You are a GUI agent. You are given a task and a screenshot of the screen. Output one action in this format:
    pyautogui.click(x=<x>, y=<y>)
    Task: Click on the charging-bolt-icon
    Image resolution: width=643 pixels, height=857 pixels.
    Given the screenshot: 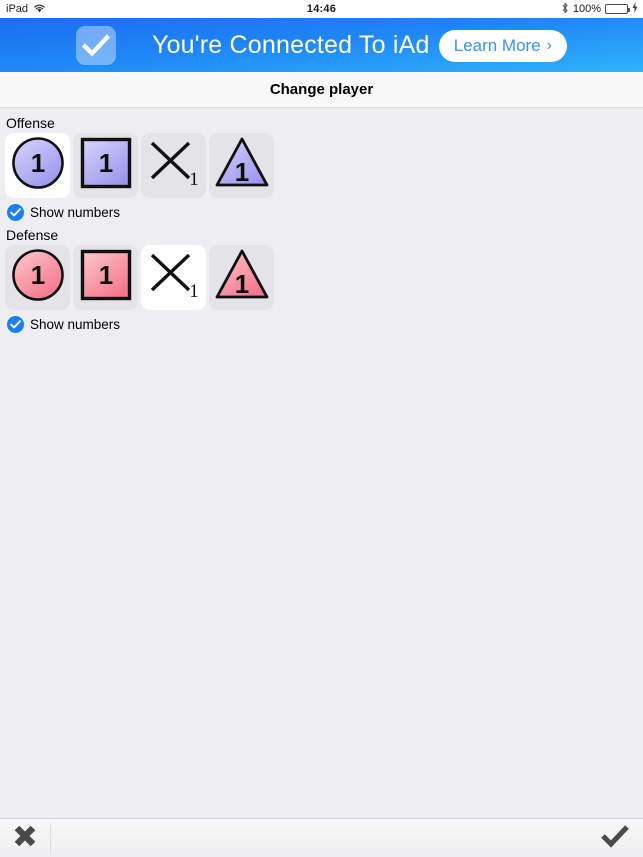 What is the action you would take?
    pyautogui.click(x=635, y=9)
    